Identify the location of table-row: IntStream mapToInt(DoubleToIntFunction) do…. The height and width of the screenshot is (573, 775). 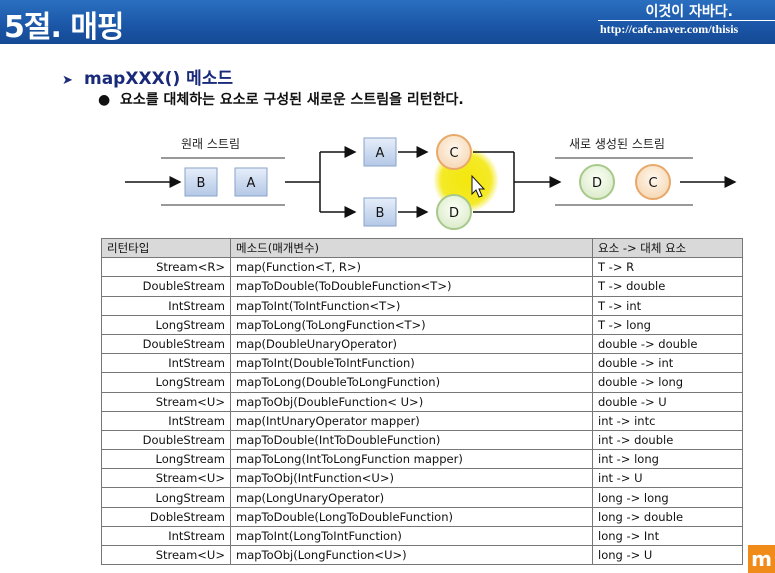
(422, 363).